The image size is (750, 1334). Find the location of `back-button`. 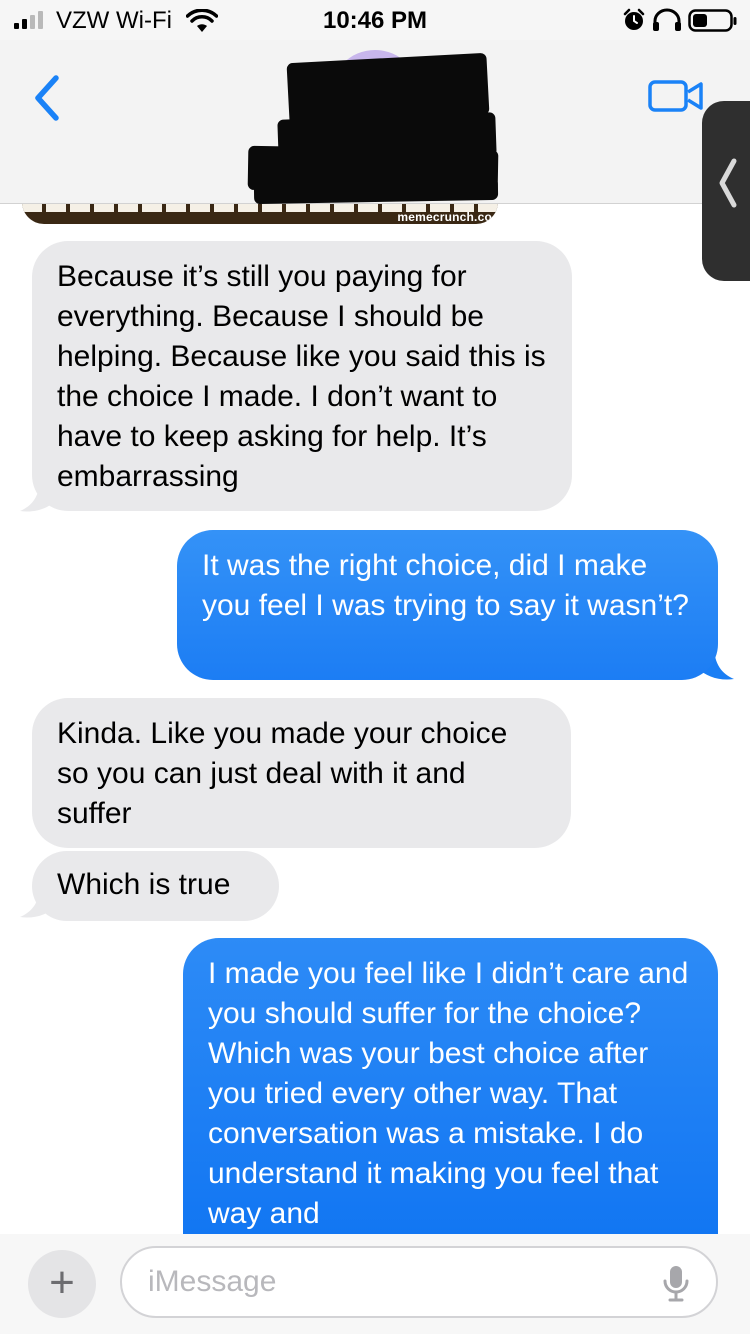

back-button is located at coordinates (48, 98).